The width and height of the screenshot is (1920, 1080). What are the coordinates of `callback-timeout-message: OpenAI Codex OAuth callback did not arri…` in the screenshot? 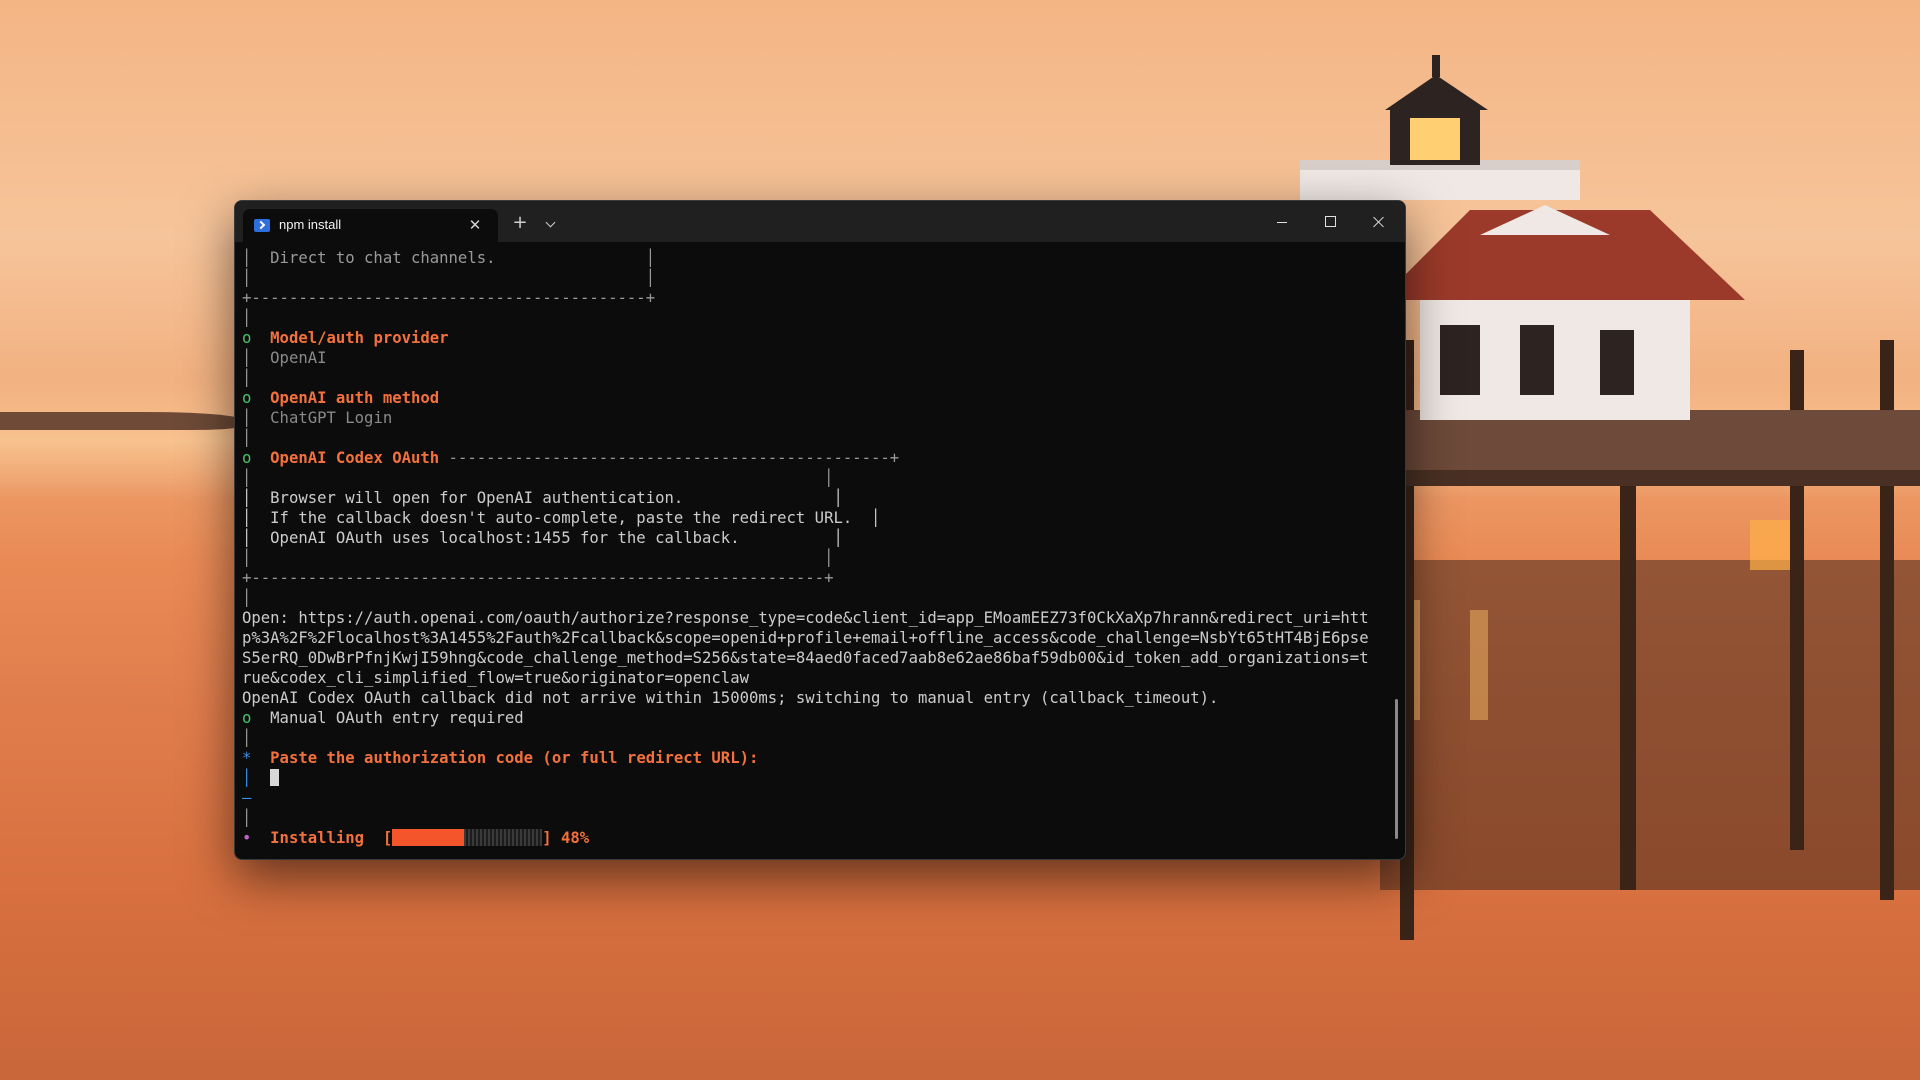 It's located at (730, 698).